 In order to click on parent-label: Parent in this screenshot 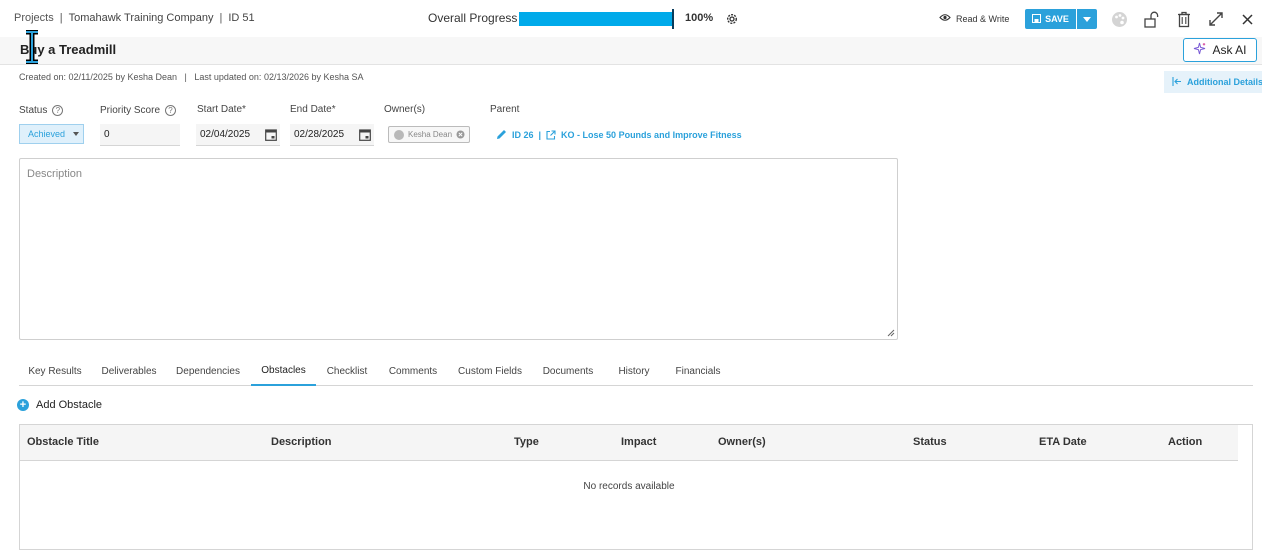, I will do `click(505, 109)`.